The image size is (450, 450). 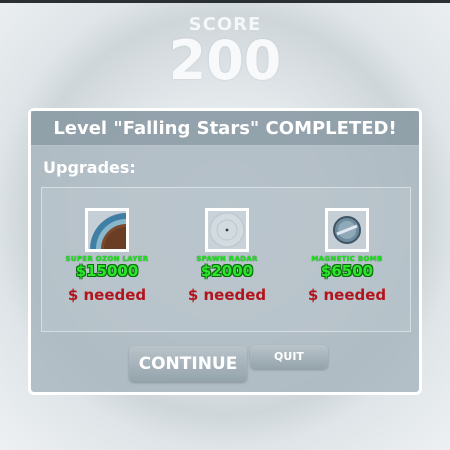 I want to click on dialog-title: Level "Falling Stars" COMPLETED!, so click(x=225, y=128).